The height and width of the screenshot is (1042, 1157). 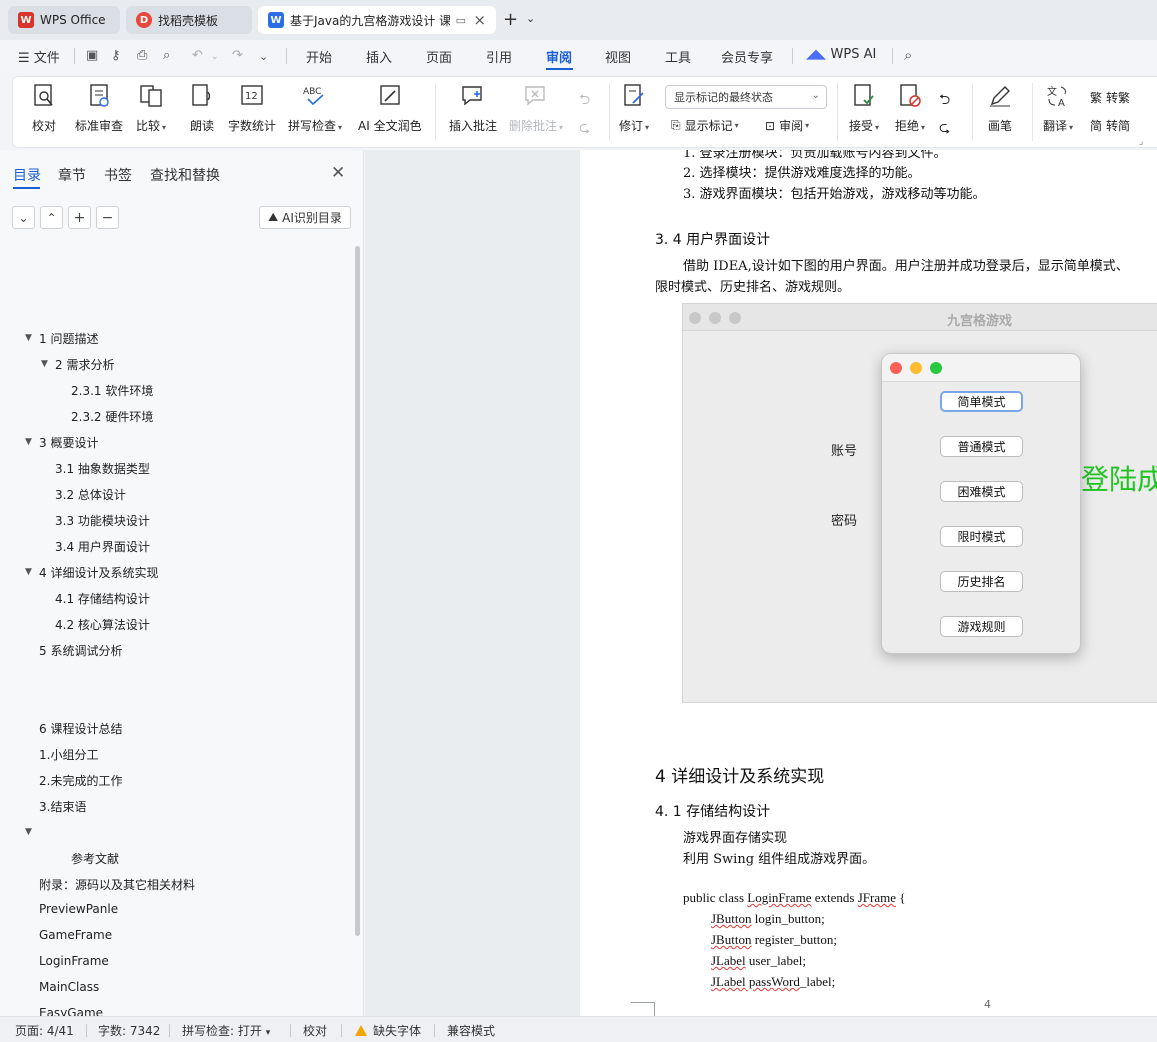 What do you see at coordinates (1141, 142) in the screenshot?
I see `ribbon-expand-icon: ⌟` at bounding box center [1141, 142].